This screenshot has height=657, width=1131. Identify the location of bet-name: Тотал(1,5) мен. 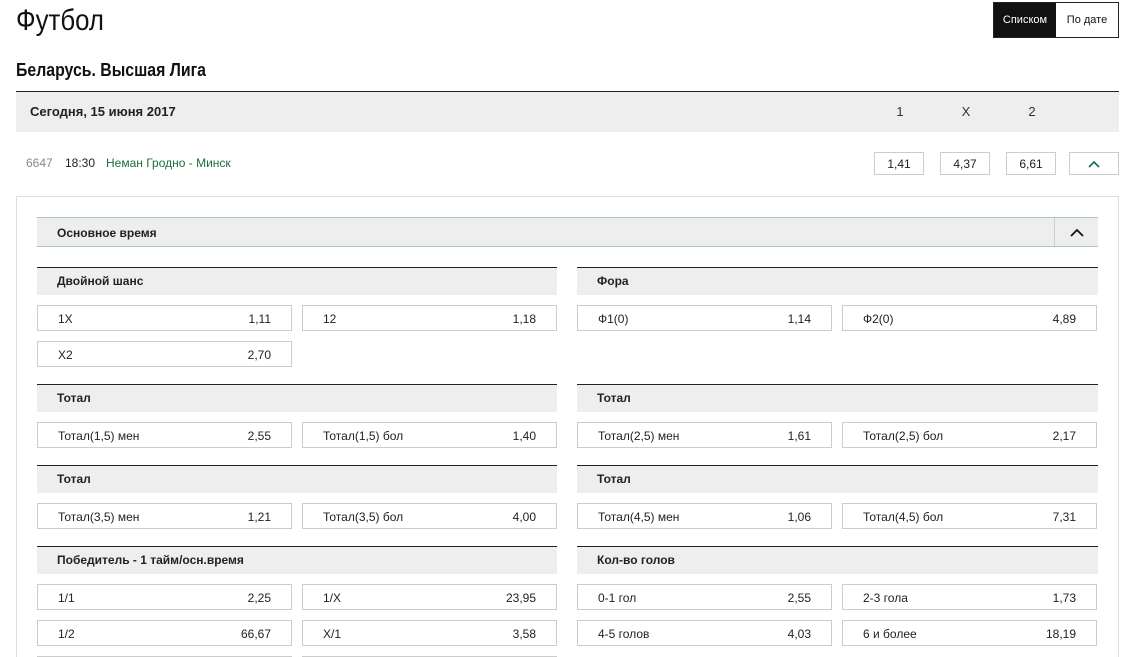
(99, 436).